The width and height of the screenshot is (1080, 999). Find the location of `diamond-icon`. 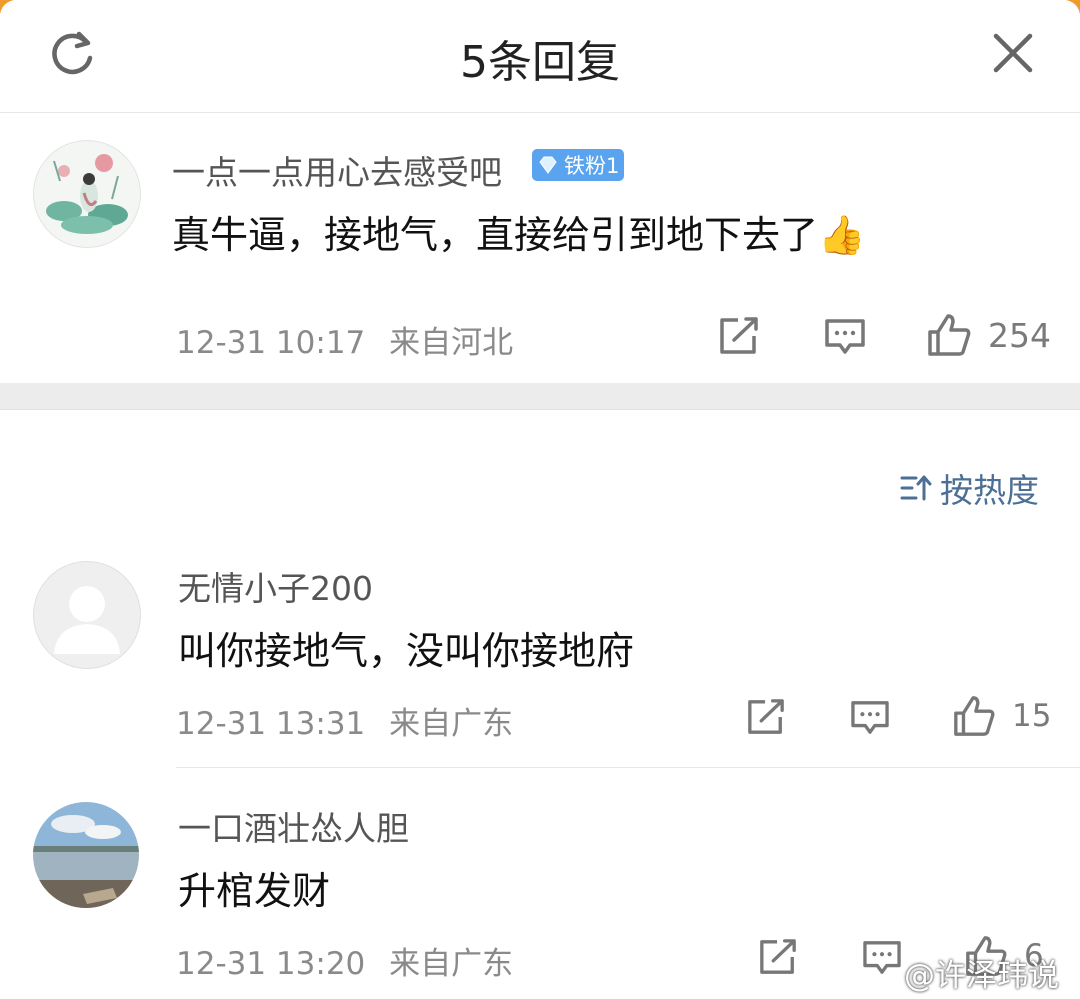

diamond-icon is located at coordinates (548, 165).